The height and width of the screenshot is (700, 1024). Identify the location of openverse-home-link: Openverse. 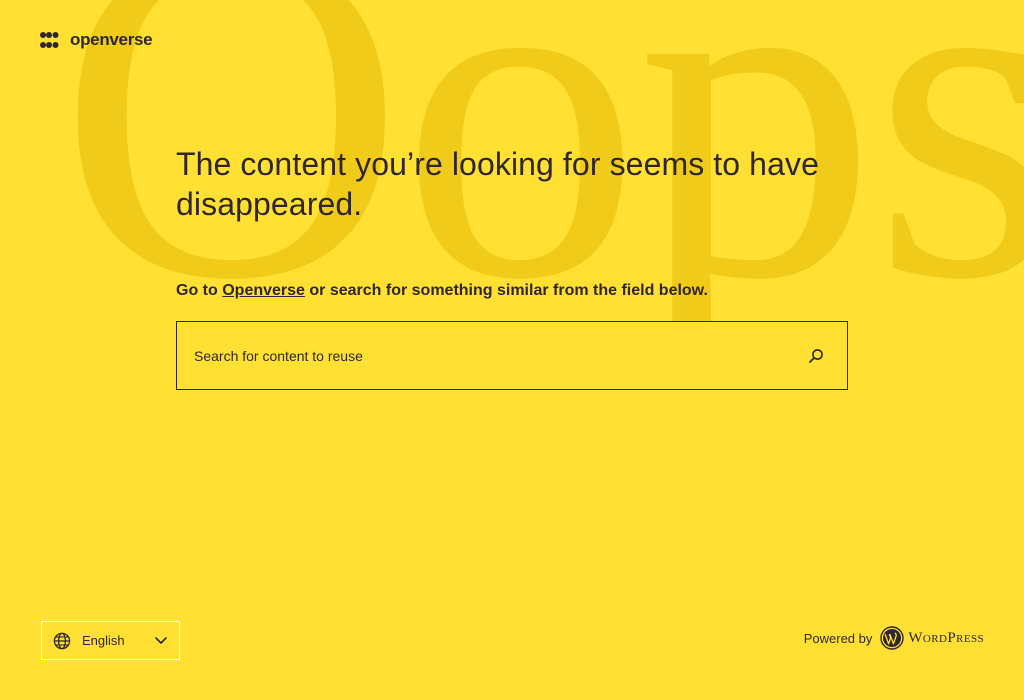
(263, 290).